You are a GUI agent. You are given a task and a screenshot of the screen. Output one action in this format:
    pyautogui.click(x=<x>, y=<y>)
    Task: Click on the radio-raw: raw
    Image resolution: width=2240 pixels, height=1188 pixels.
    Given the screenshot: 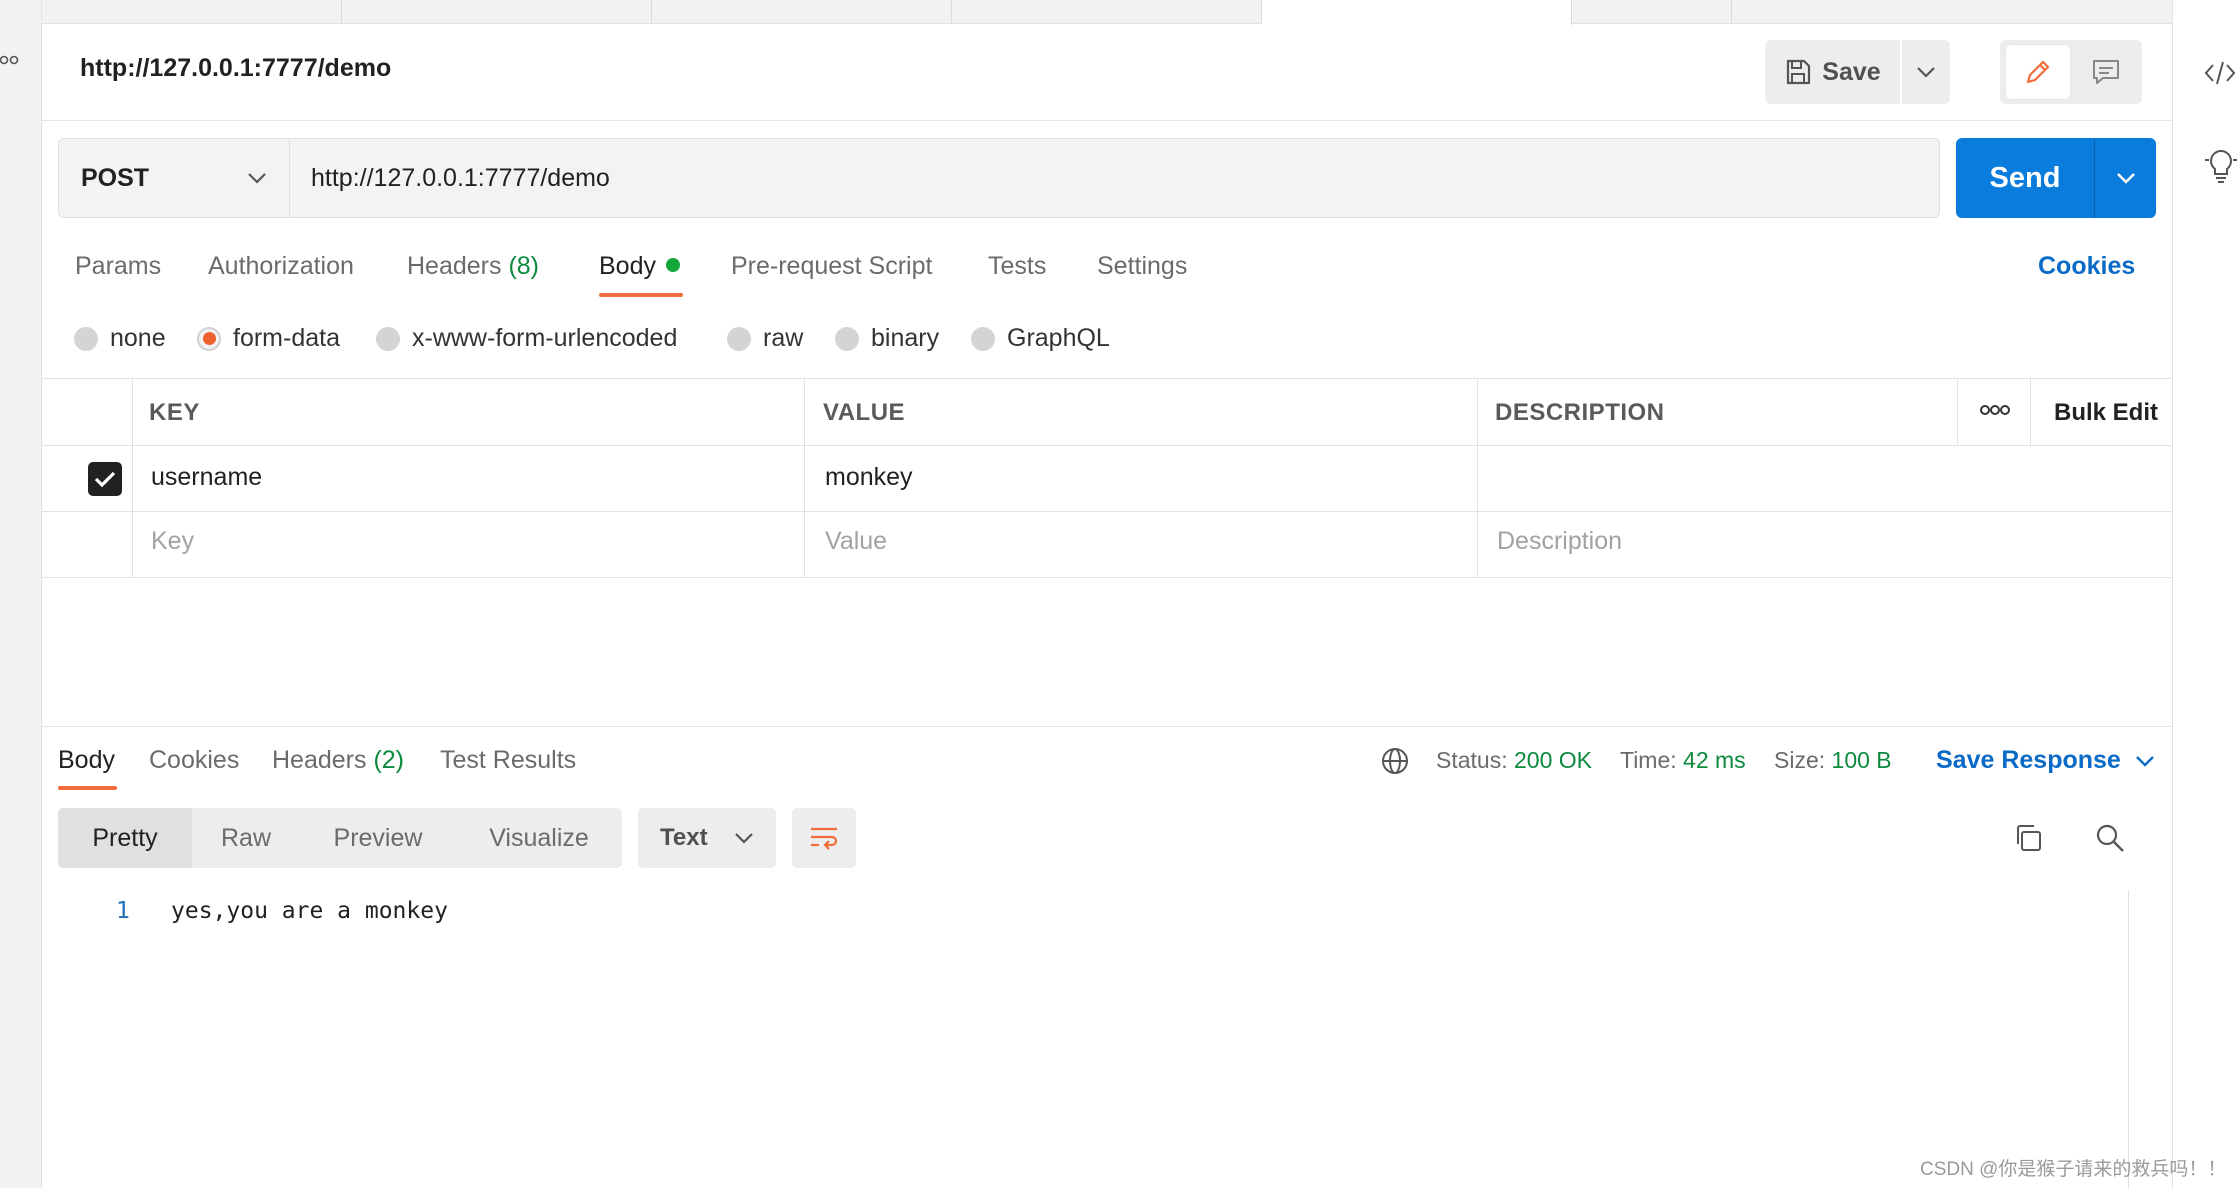 What is the action you would take?
    pyautogui.click(x=765, y=338)
    